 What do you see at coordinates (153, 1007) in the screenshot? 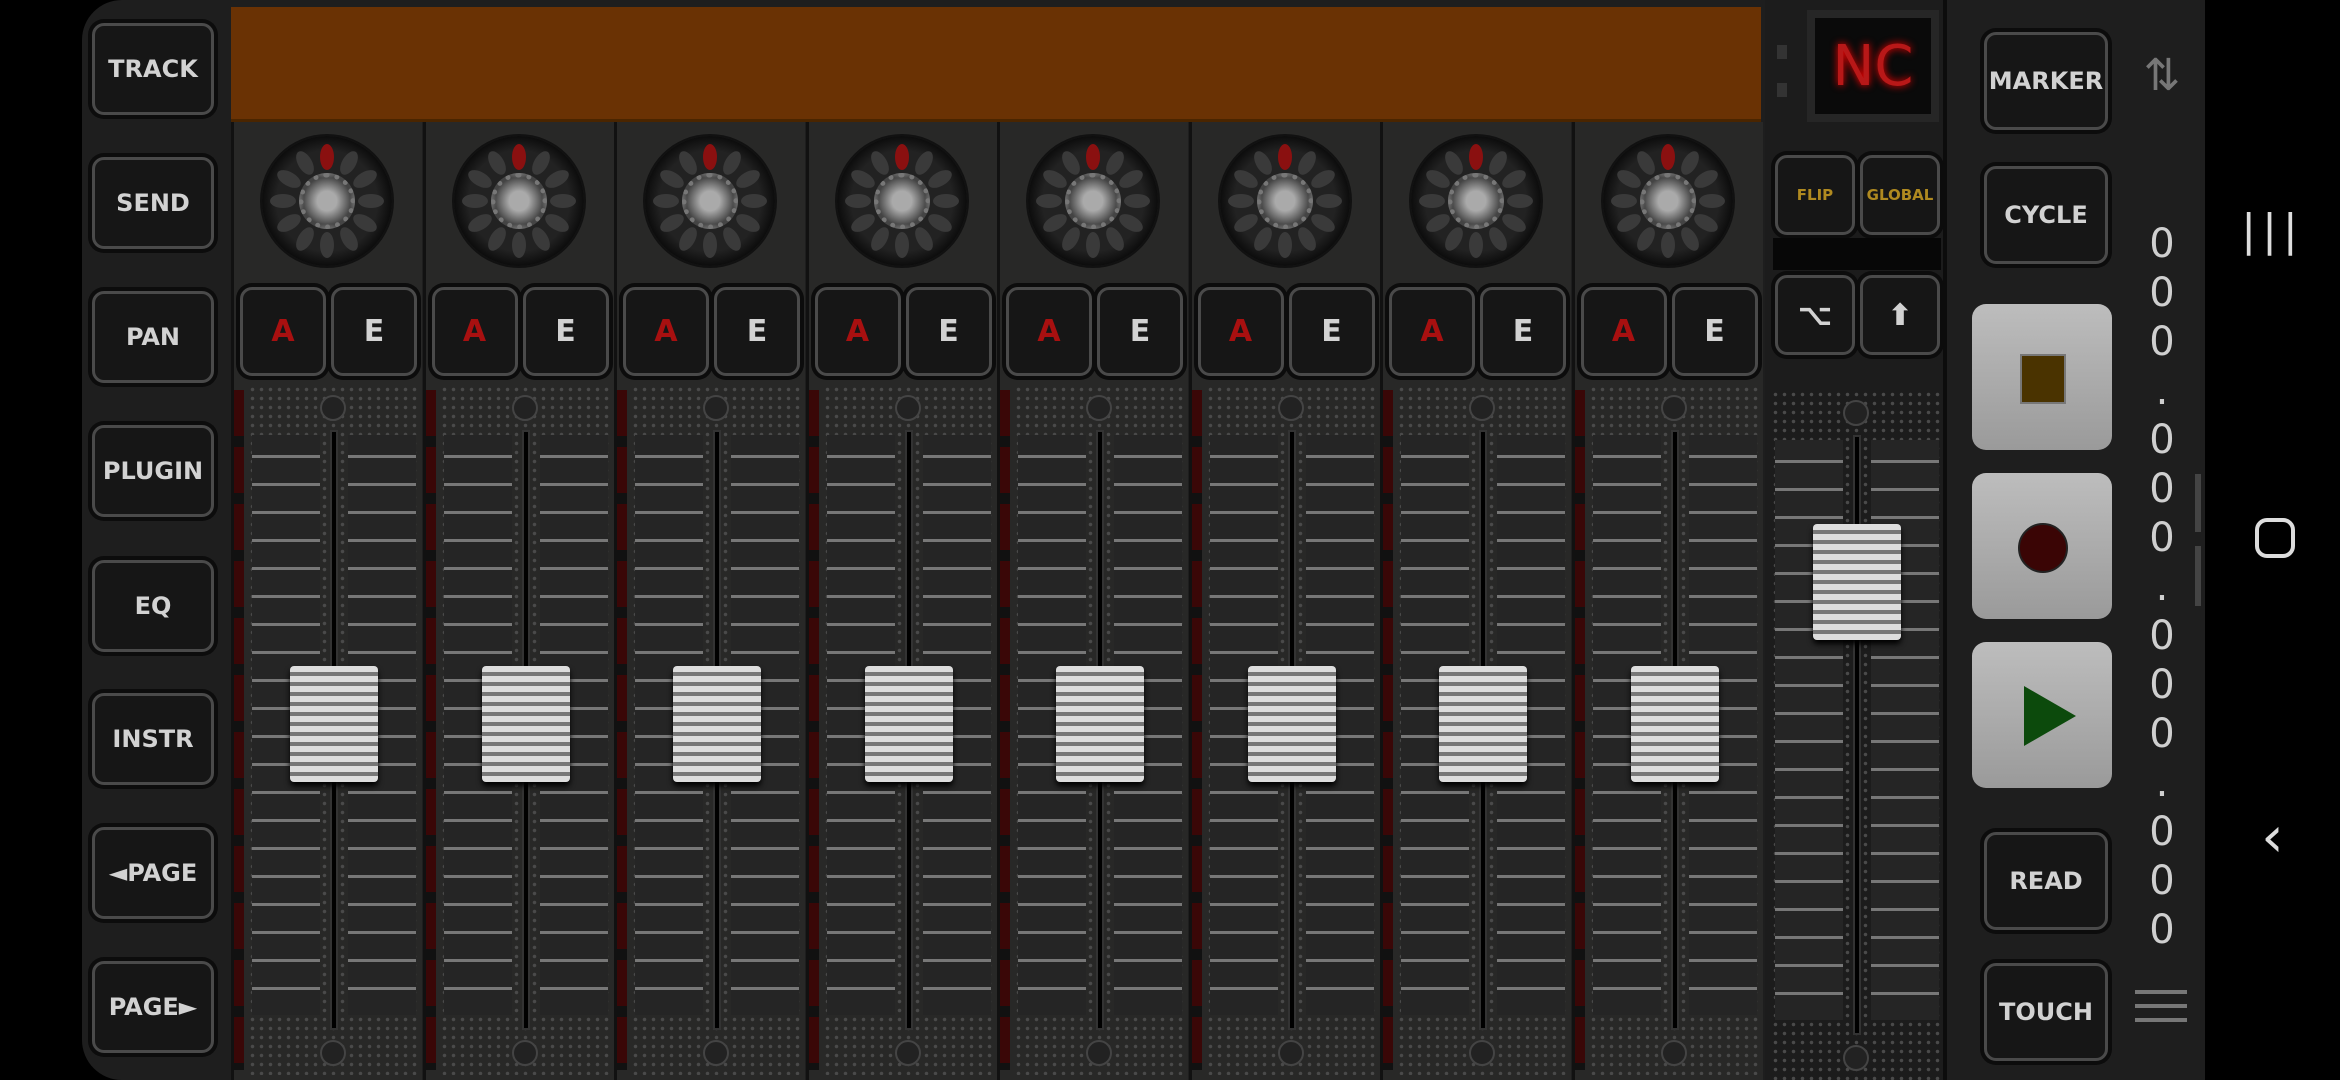
I see `mode-button-page-next: PAGE►` at bounding box center [153, 1007].